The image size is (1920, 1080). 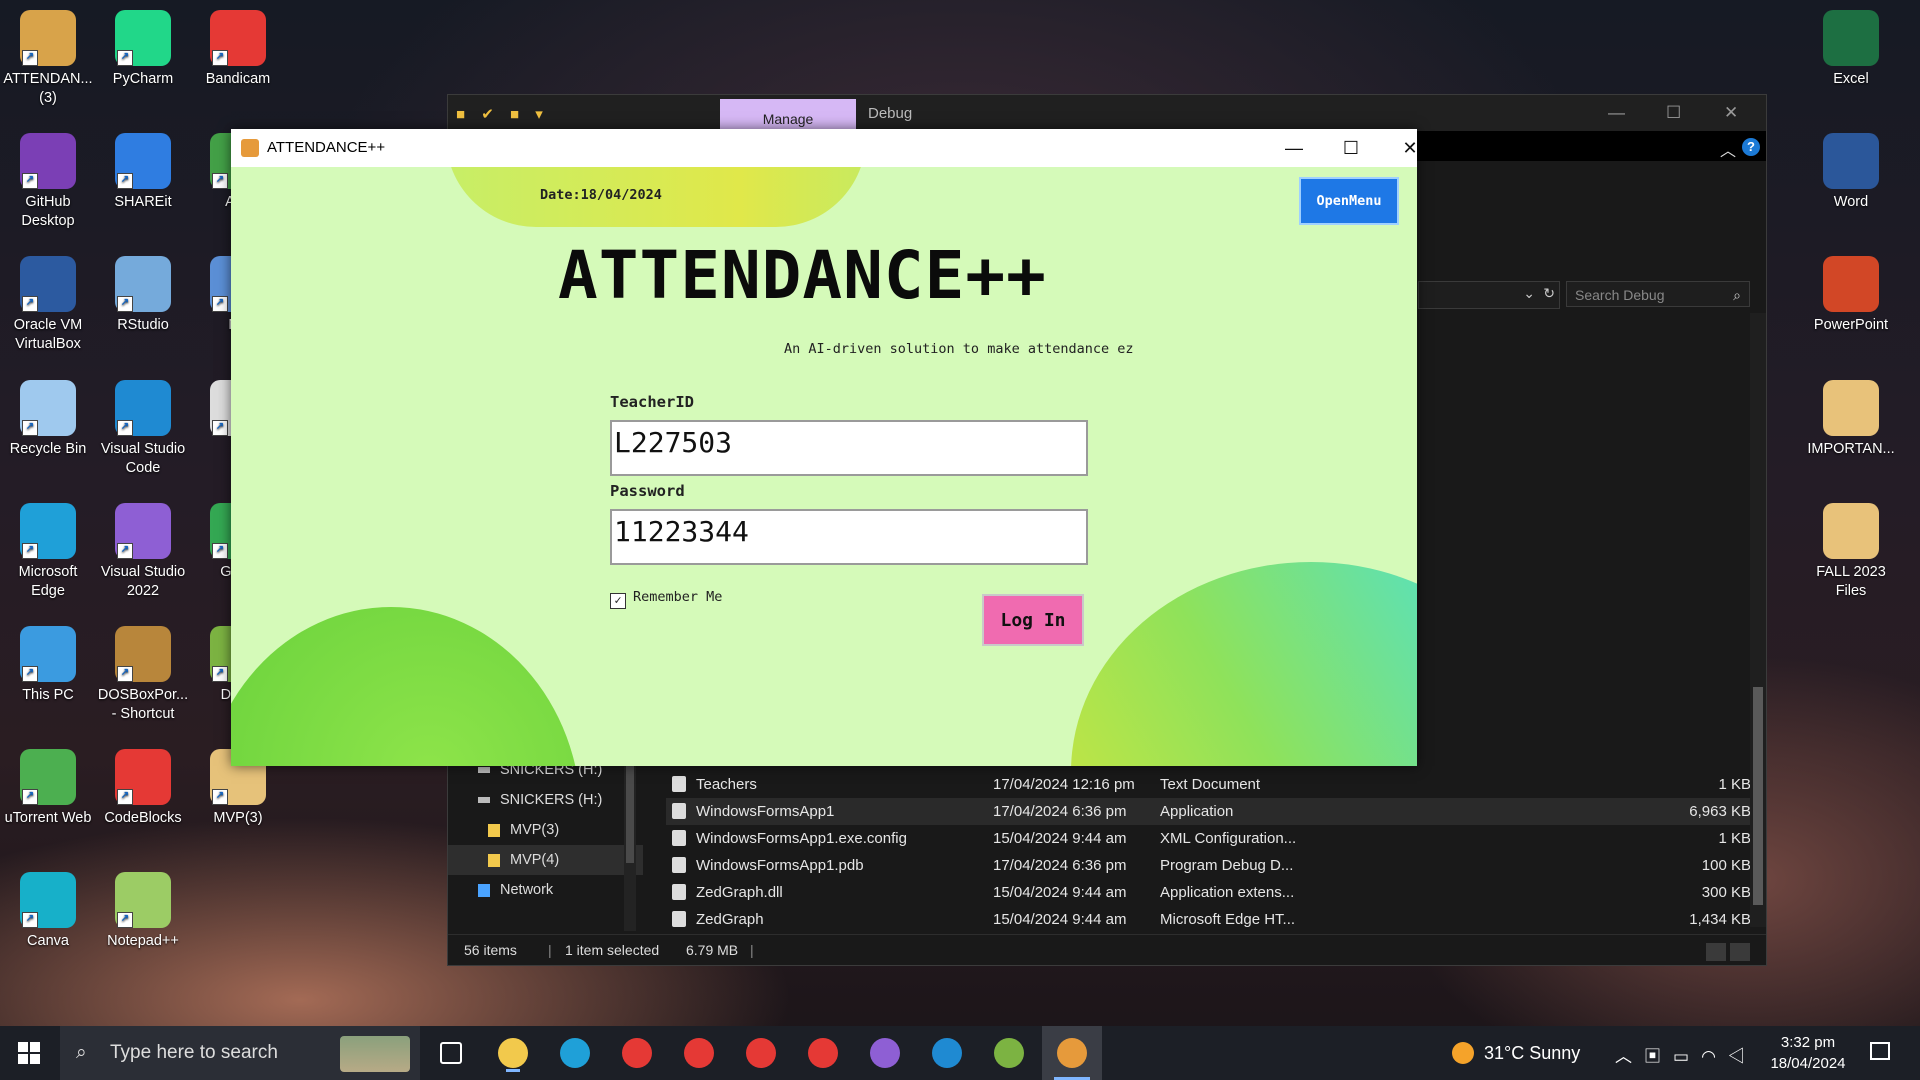 What do you see at coordinates (575, 1053) in the screenshot?
I see `edge-icon` at bounding box center [575, 1053].